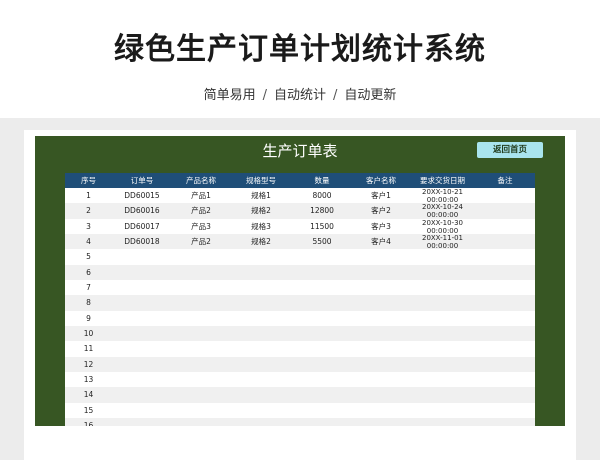 Image resolution: width=600 pixels, height=460 pixels. Describe the element at coordinates (442, 241) in the screenshot. I see `table-cell: 20XX-11-01 00:00:00` at that location.